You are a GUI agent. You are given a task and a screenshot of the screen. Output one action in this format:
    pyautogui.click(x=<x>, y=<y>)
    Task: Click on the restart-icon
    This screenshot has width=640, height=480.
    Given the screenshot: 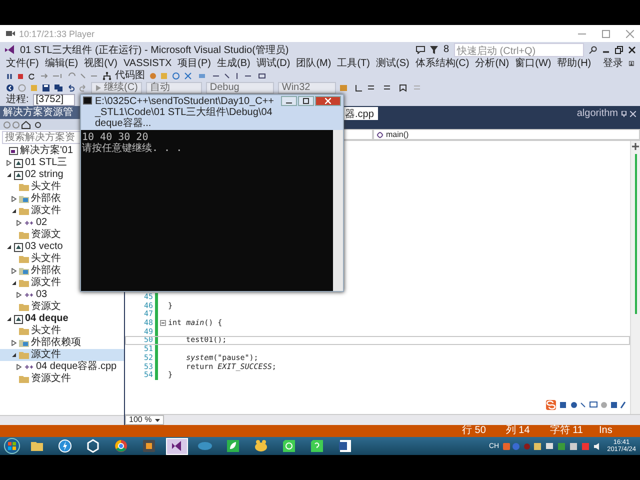 What is the action you would take?
    pyautogui.click(x=31, y=76)
    